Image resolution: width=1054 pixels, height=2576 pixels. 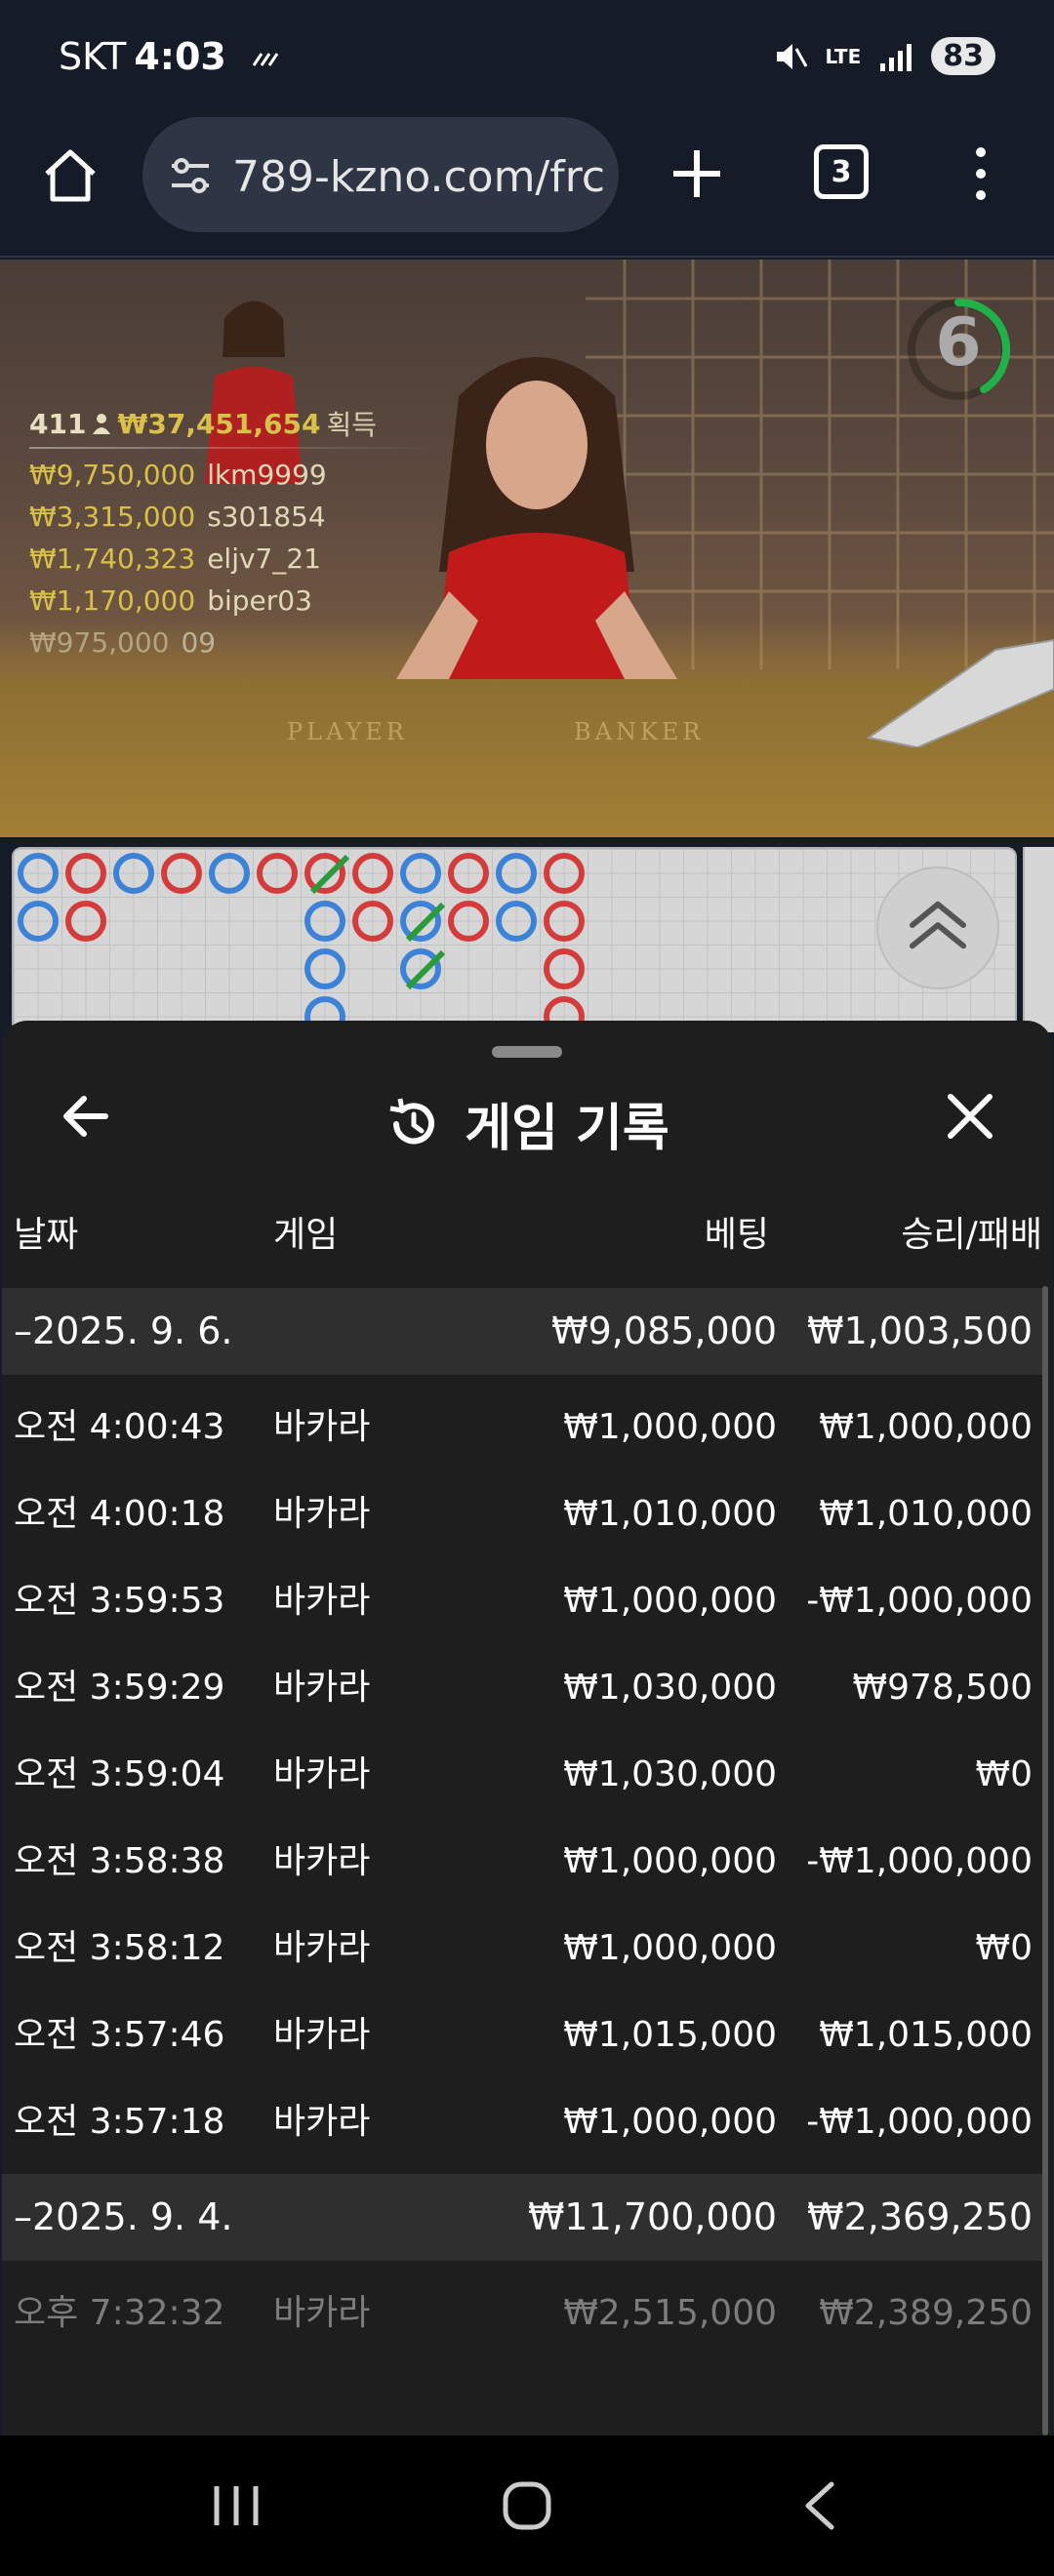 I want to click on address-bar: 789-kzno.com/frc, so click(x=380, y=174).